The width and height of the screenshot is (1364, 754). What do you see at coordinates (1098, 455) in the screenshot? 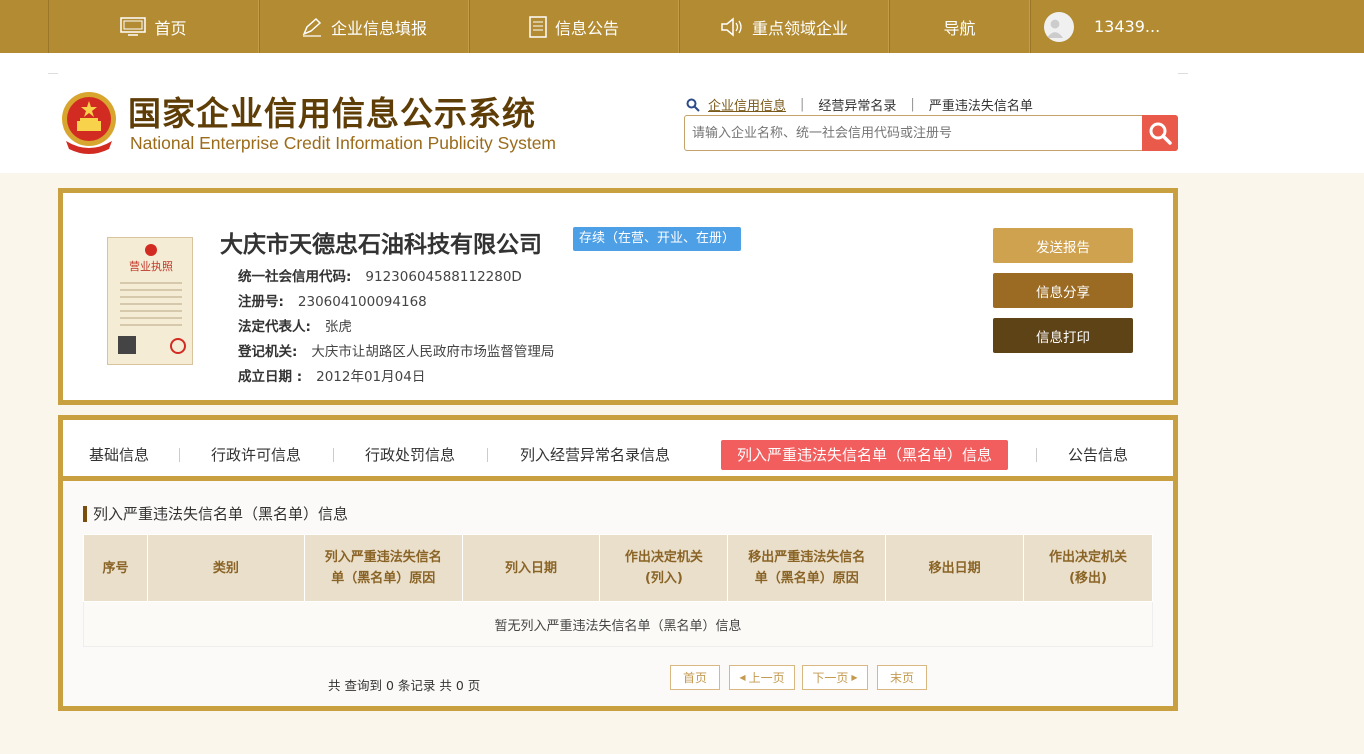
I see `tab-announcement: 公告信息` at bounding box center [1098, 455].